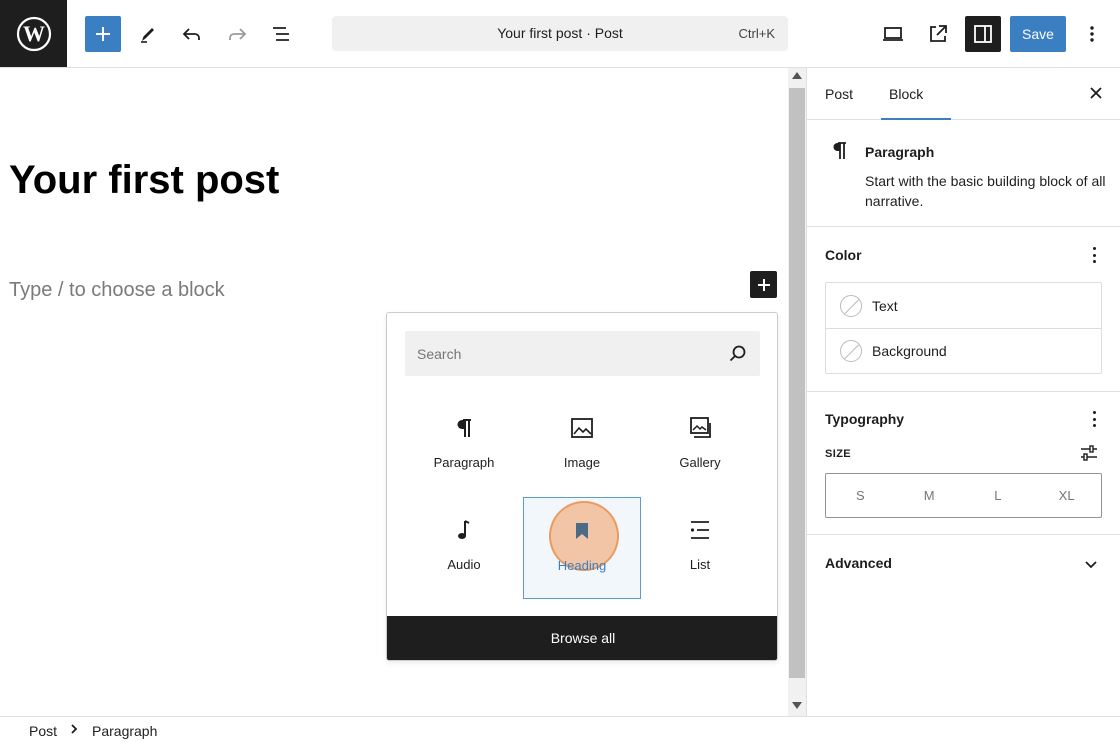  What do you see at coordinates (74, 730) in the screenshot?
I see `chevron-right-icon` at bounding box center [74, 730].